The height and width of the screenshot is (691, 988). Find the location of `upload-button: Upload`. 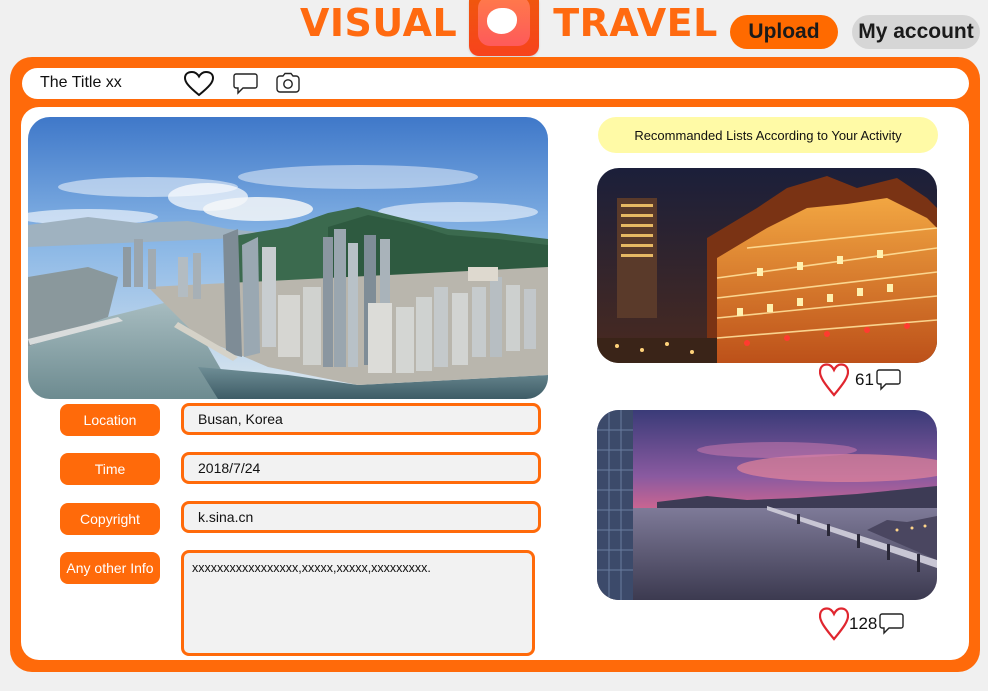

upload-button: Upload is located at coordinates (784, 32).